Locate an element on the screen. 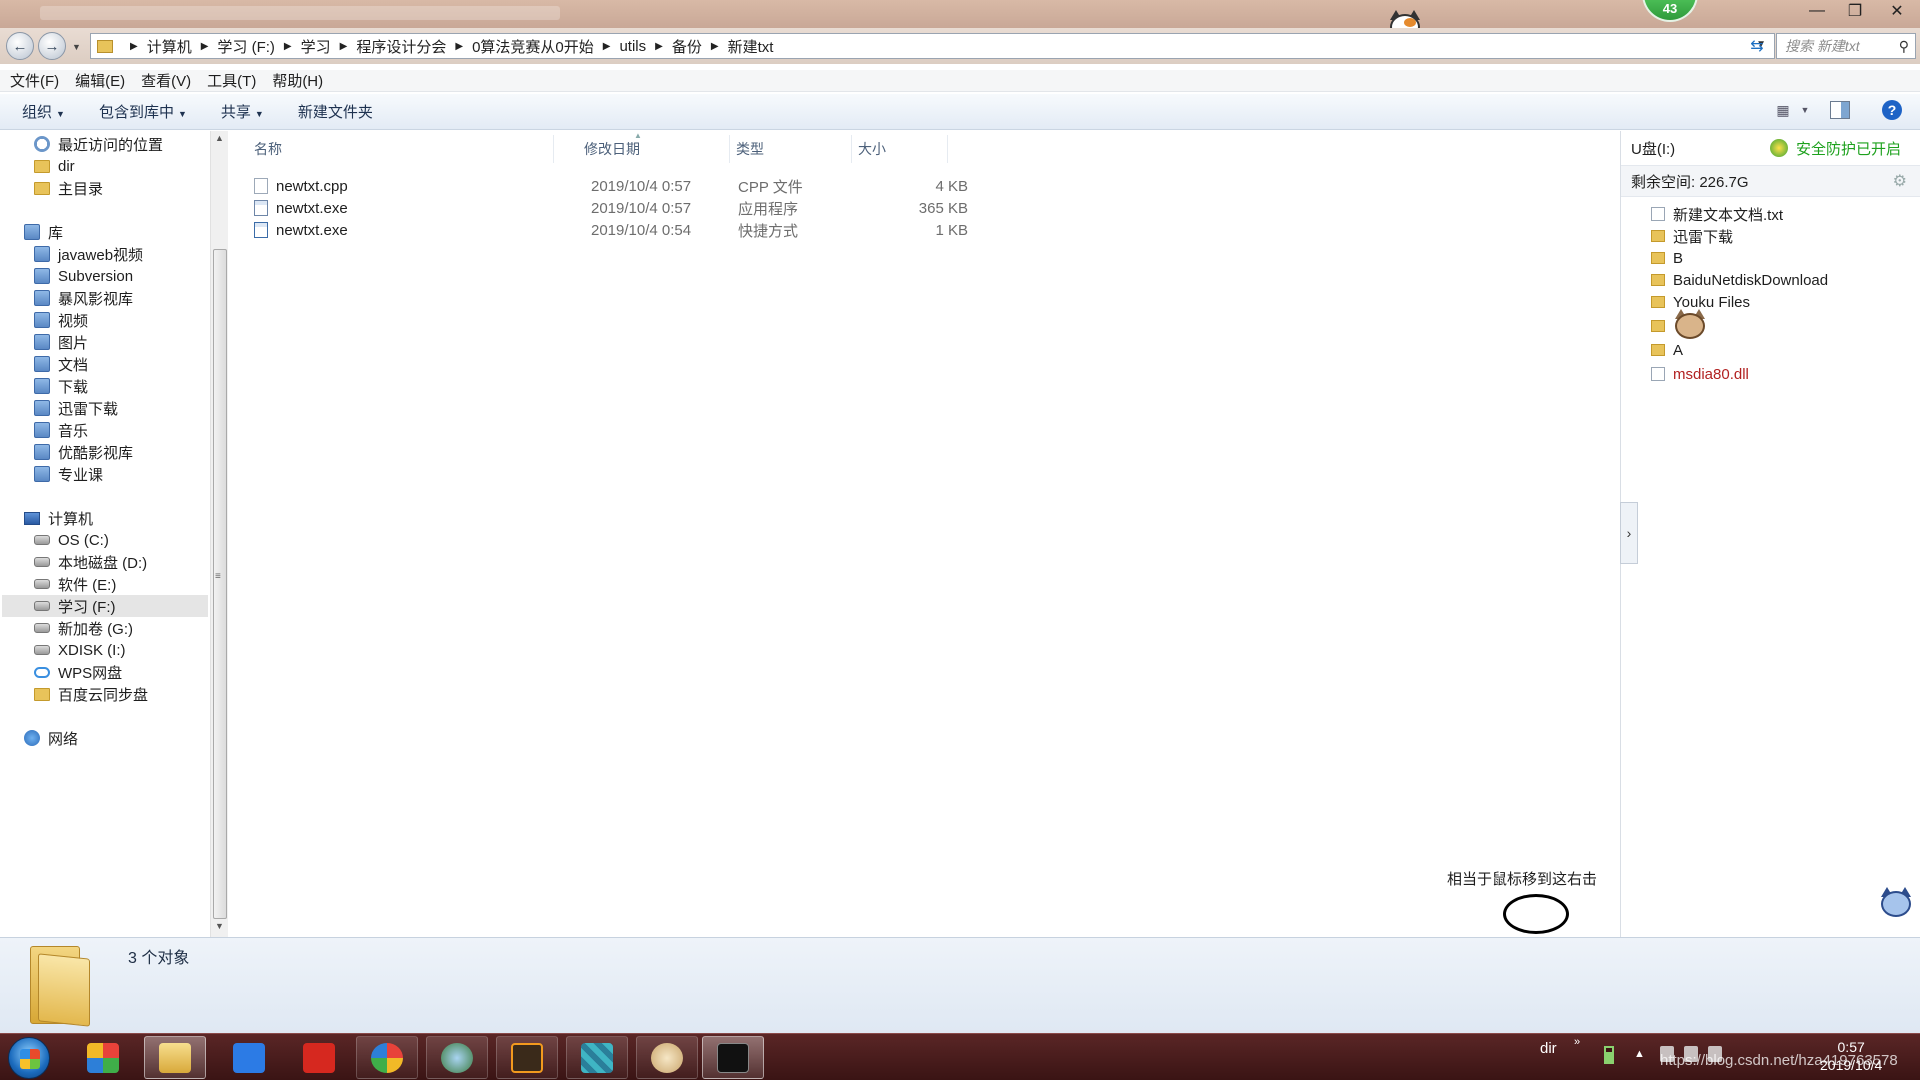 The image size is (1920, 1080). start-button is located at coordinates (29, 1058).